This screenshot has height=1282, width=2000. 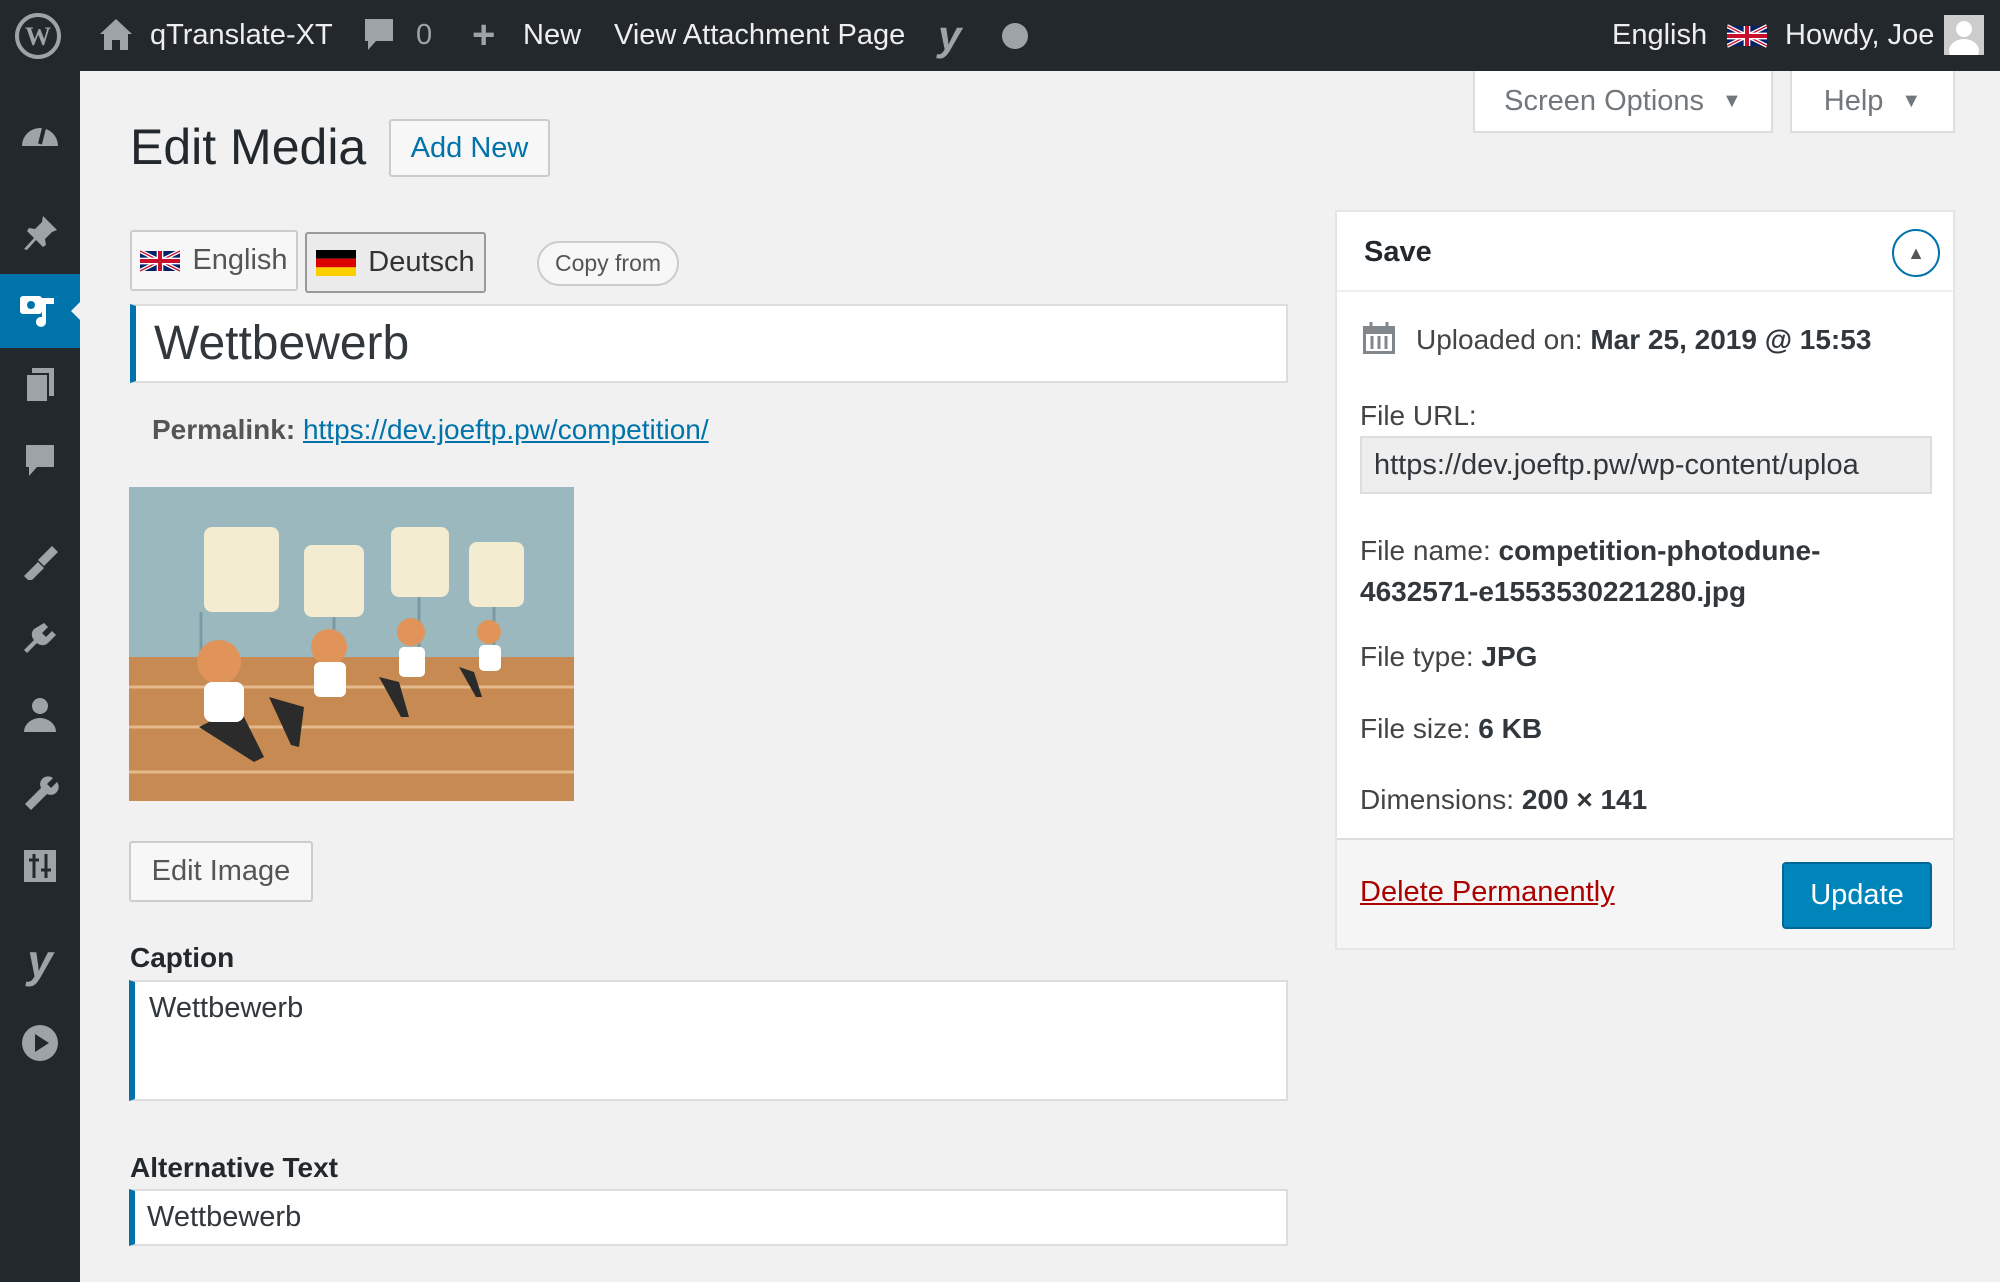 I want to click on comments-count: 0, so click(x=424, y=35).